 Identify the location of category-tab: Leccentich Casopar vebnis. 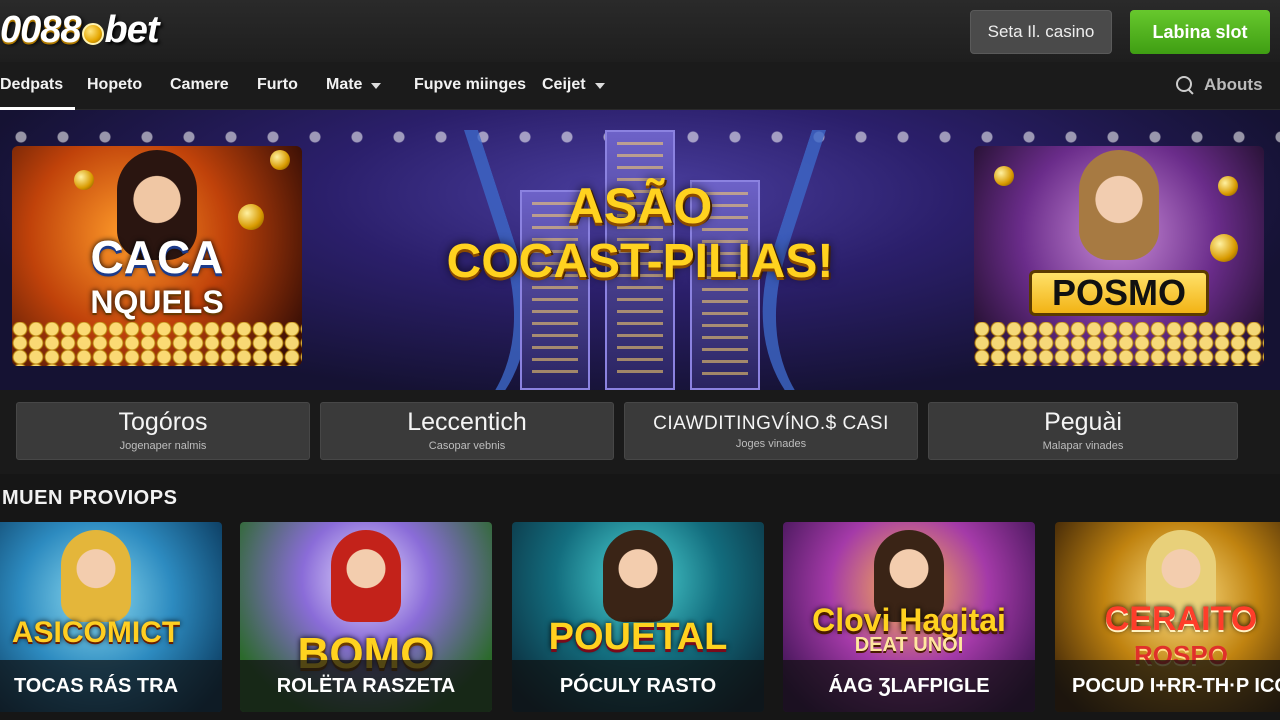
(467, 431).